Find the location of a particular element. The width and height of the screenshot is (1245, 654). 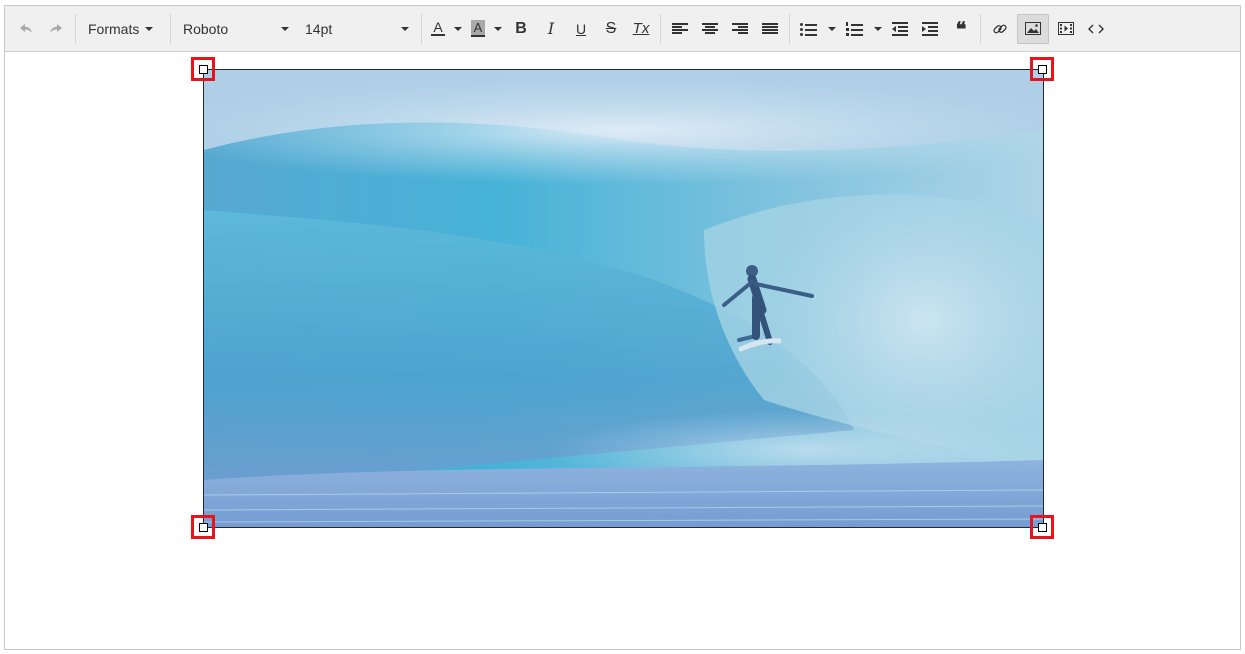

align-justify-icon is located at coordinates (770, 28).